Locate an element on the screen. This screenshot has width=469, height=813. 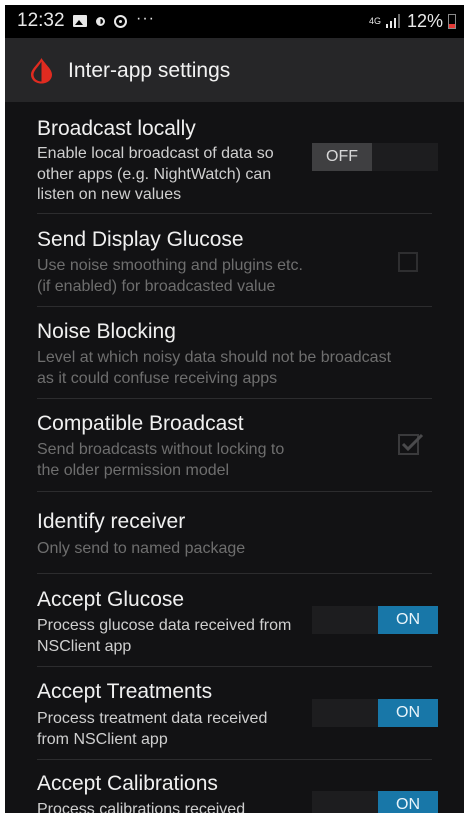
setting-title: Noise Blocking is located at coordinates (106, 331).